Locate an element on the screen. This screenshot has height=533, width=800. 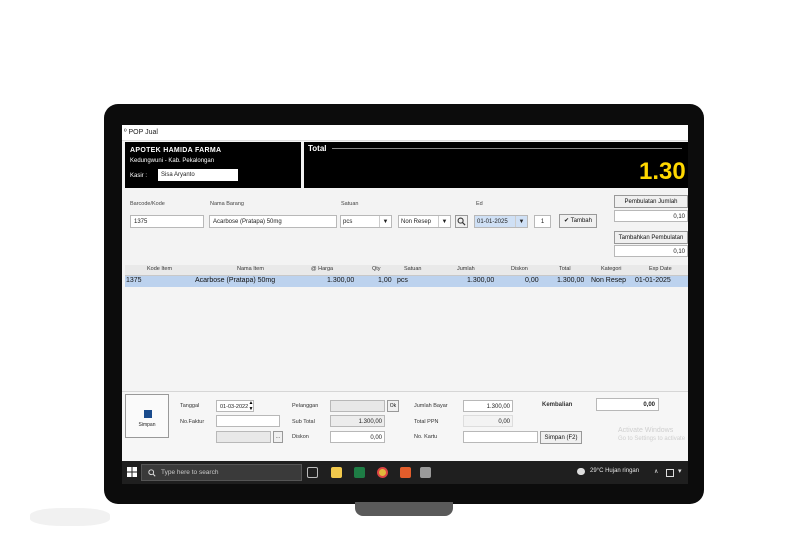
tambahkan-pembulatan-button: Tambahkan Pembulatan is located at coordinates (651, 237).